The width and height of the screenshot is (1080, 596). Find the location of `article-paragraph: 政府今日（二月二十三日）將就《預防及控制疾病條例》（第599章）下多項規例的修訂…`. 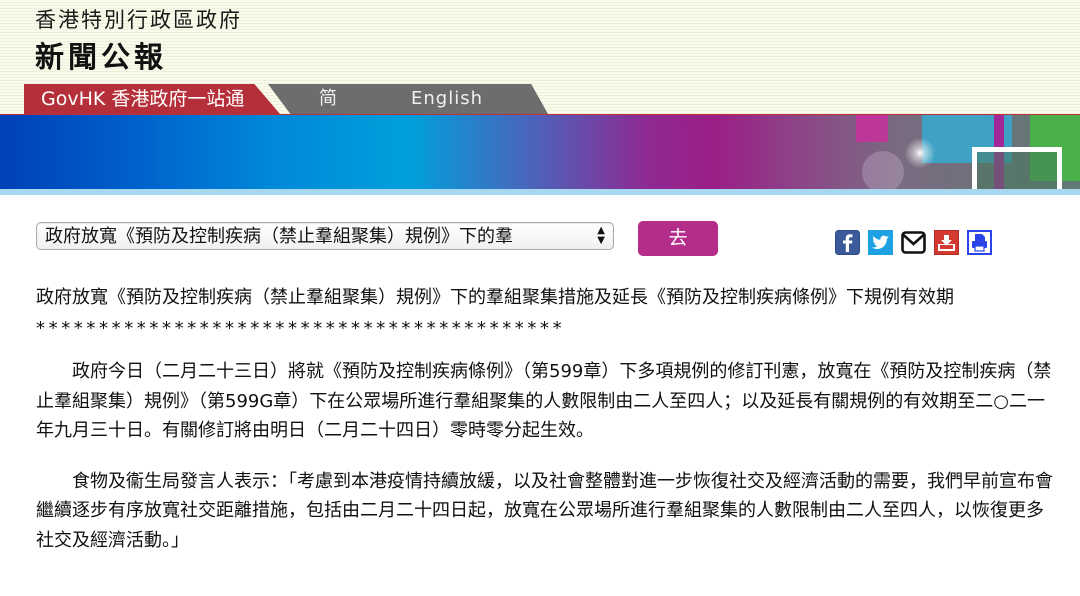

article-paragraph: 政府今日（二月二十三日）將就《預防及控制疾病條例》（第599章）下多項規例的修訂… is located at coordinates (544, 401).